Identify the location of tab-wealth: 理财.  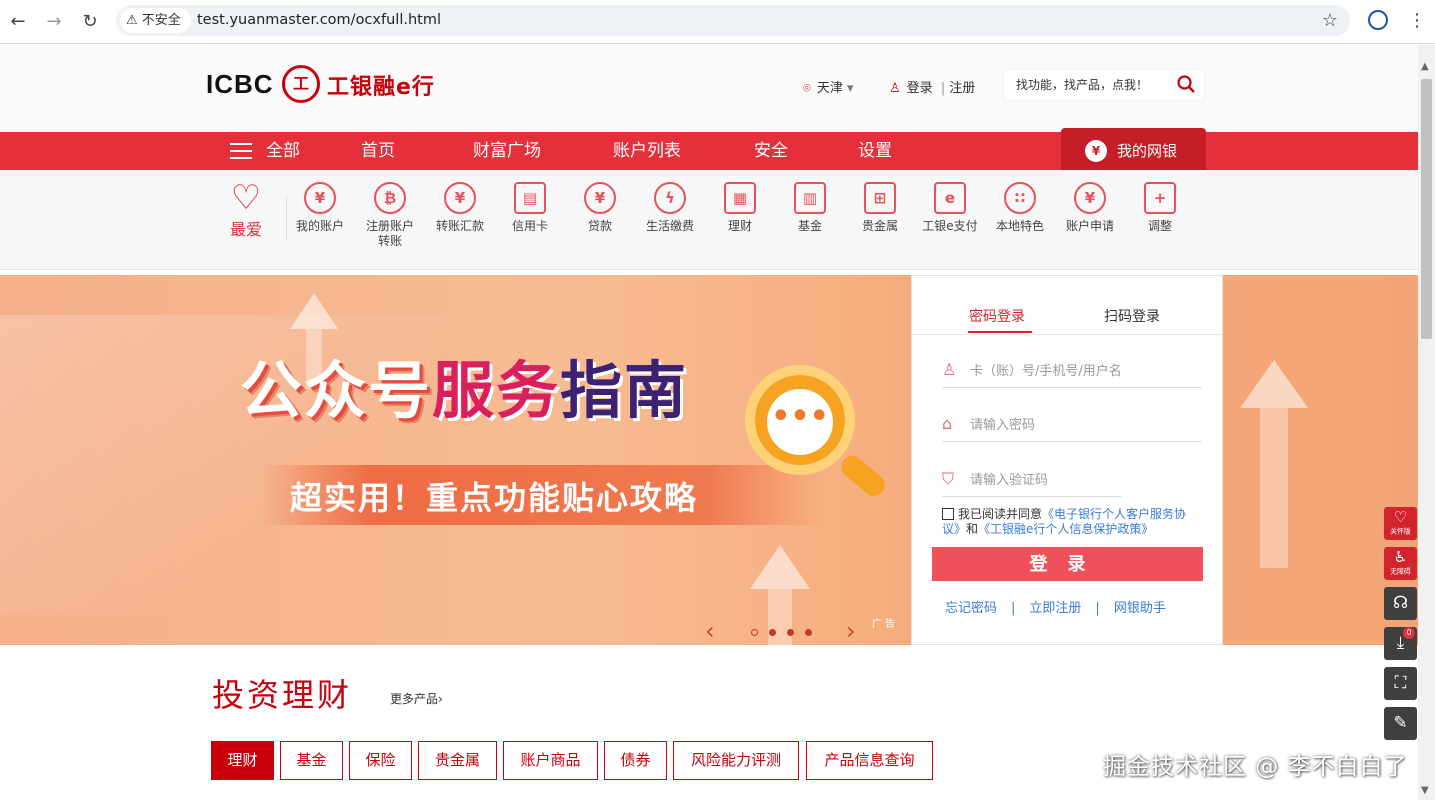
(242, 760).